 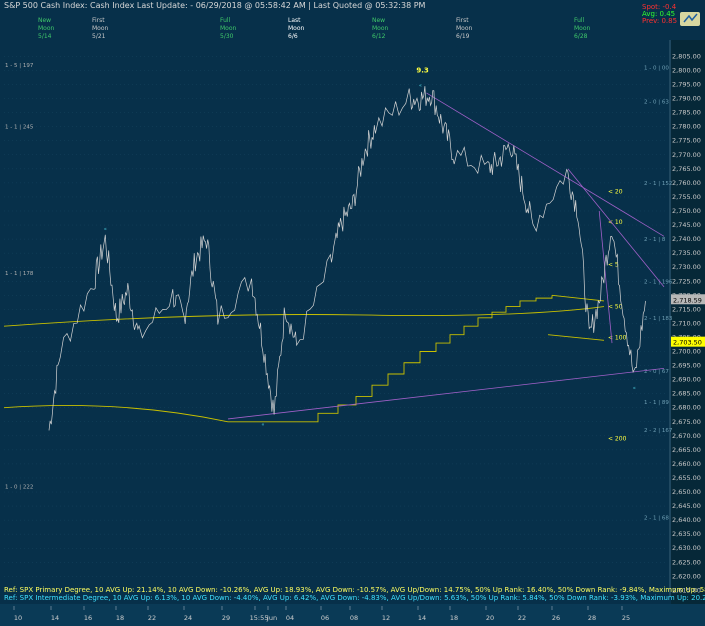 I want to click on left-degree-label: 1 - 5 | 197, so click(x=19, y=66).